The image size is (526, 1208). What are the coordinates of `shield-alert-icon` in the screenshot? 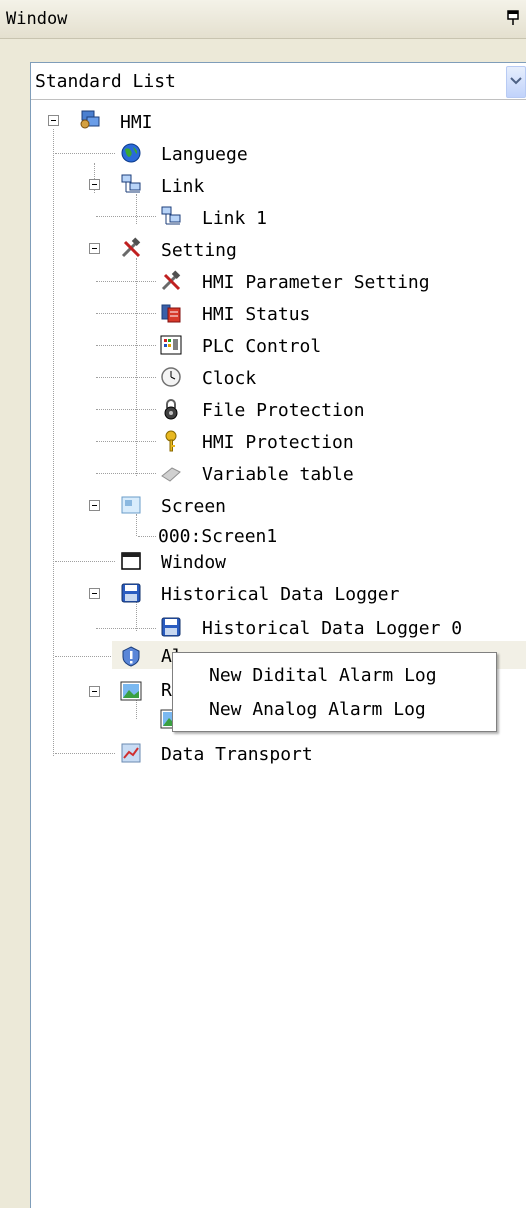 It's located at (131, 656).